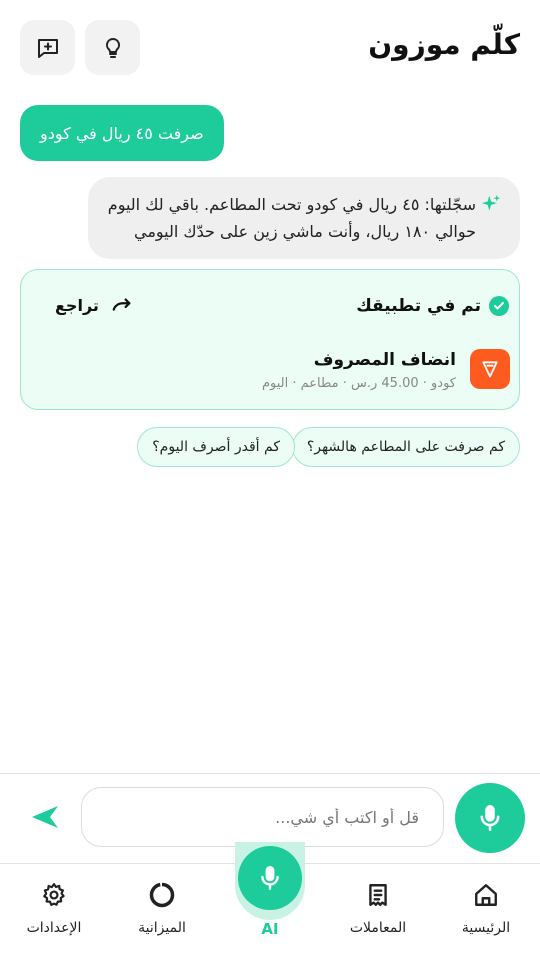 This screenshot has height=960, width=540. Describe the element at coordinates (45, 817) in the screenshot. I see `send-icon` at that location.